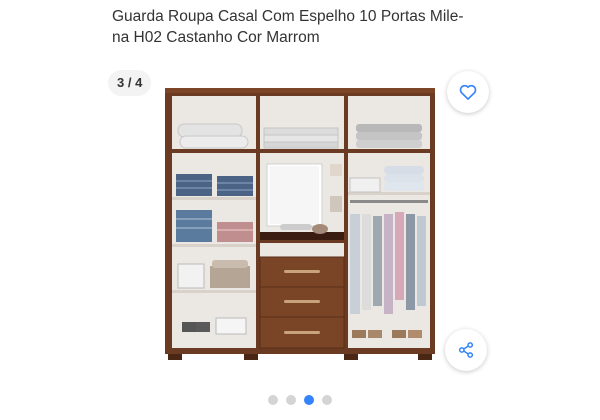 This screenshot has height=420, width=600. Describe the element at coordinates (130, 83) in the screenshot. I see `image-counter: 3 / 4` at that location.